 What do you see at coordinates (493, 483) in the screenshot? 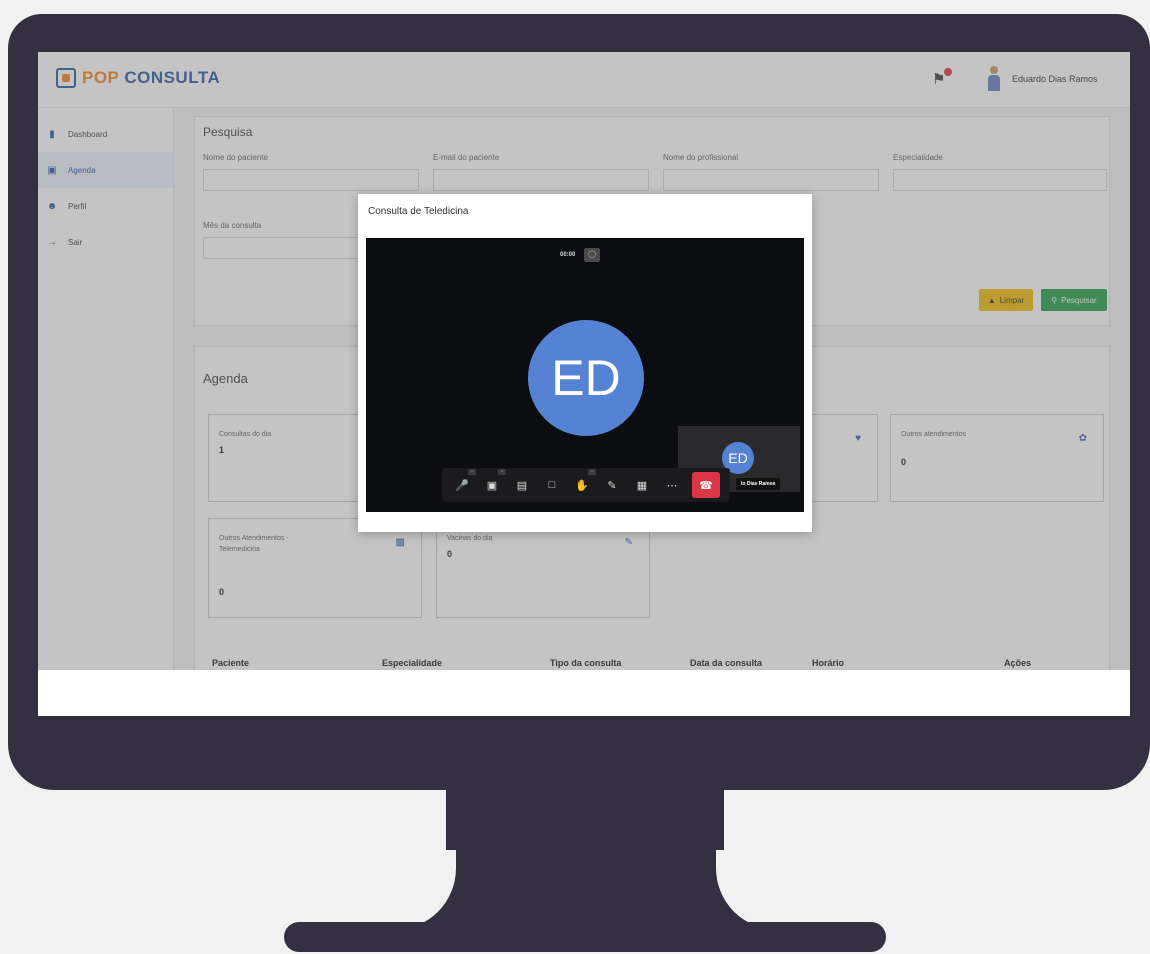
I see `camera-off-icon: ▣ ^` at bounding box center [493, 483].